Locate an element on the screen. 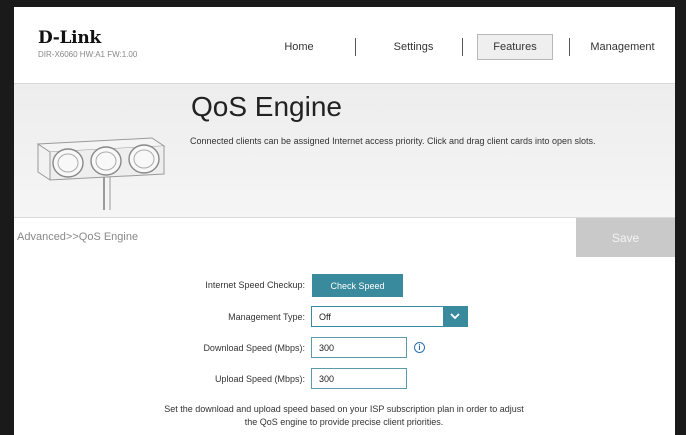  breadcrumb-bar: Advanced>>QoS Engine Save is located at coordinates (344, 237).